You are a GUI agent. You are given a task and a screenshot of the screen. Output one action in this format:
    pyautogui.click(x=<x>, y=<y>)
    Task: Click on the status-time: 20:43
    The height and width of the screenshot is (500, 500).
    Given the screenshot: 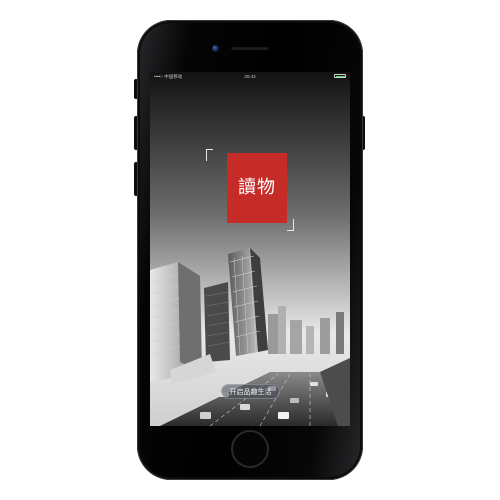 What is the action you would take?
    pyautogui.click(x=250, y=76)
    